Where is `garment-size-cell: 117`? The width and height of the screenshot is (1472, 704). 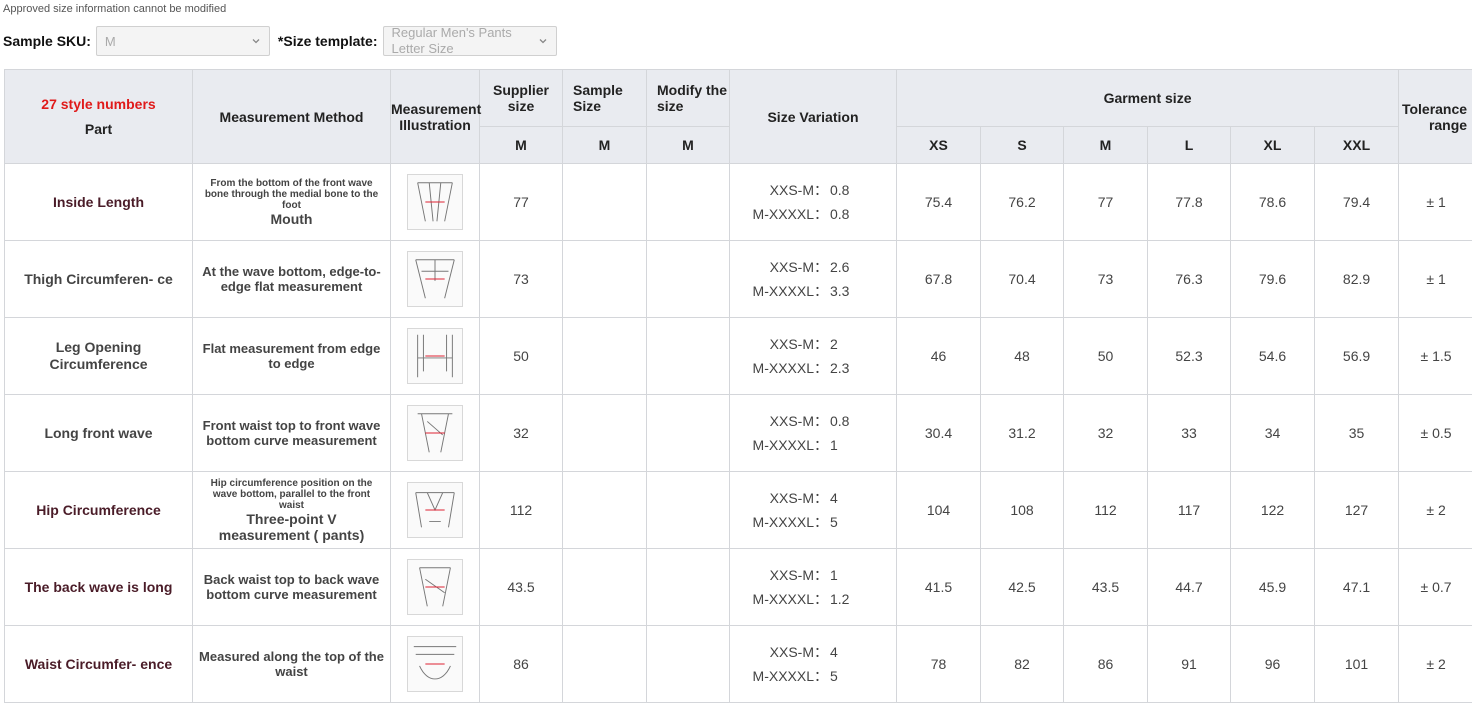
garment-size-cell: 117 is located at coordinates (1189, 510).